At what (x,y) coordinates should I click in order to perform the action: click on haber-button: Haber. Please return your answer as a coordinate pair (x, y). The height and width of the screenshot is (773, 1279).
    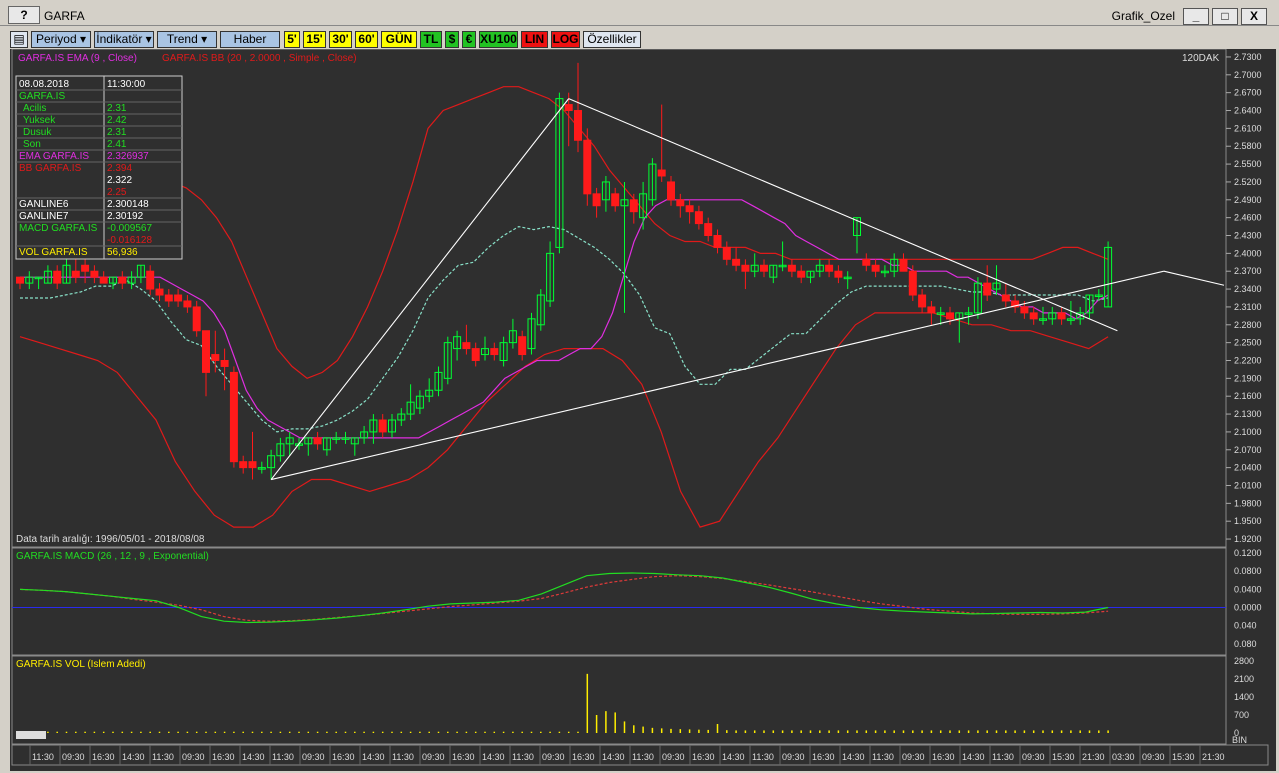
    Looking at the image, I should click on (250, 39).